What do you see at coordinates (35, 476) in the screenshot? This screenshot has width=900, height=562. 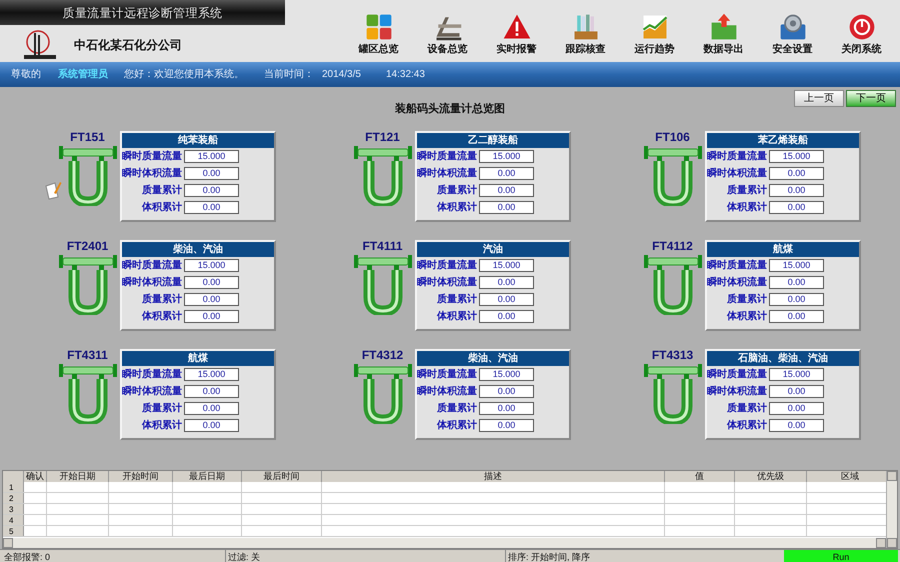 I see `column-header: 确认` at bounding box center [35, 476].